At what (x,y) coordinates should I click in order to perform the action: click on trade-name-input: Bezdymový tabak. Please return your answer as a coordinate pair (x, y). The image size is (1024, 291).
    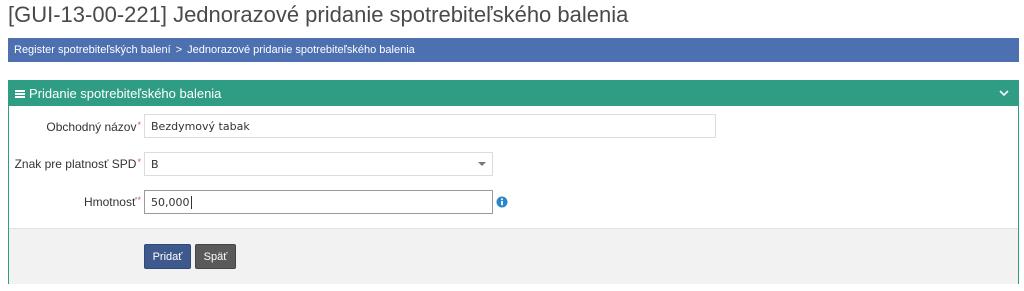
    Looking at the image, I should click on (430, 126).